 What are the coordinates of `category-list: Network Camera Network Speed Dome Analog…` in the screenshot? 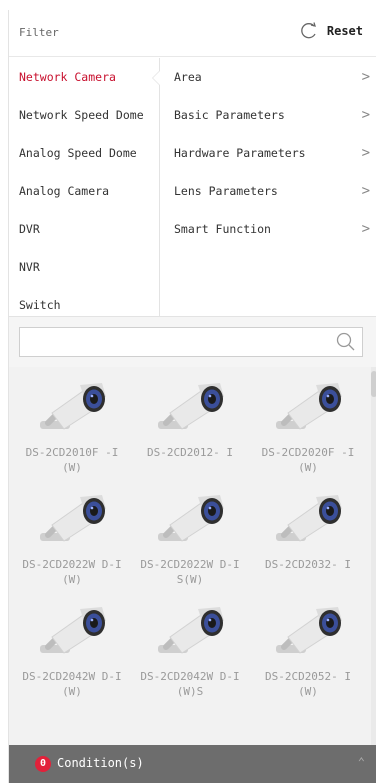 It's located at (84, 187).